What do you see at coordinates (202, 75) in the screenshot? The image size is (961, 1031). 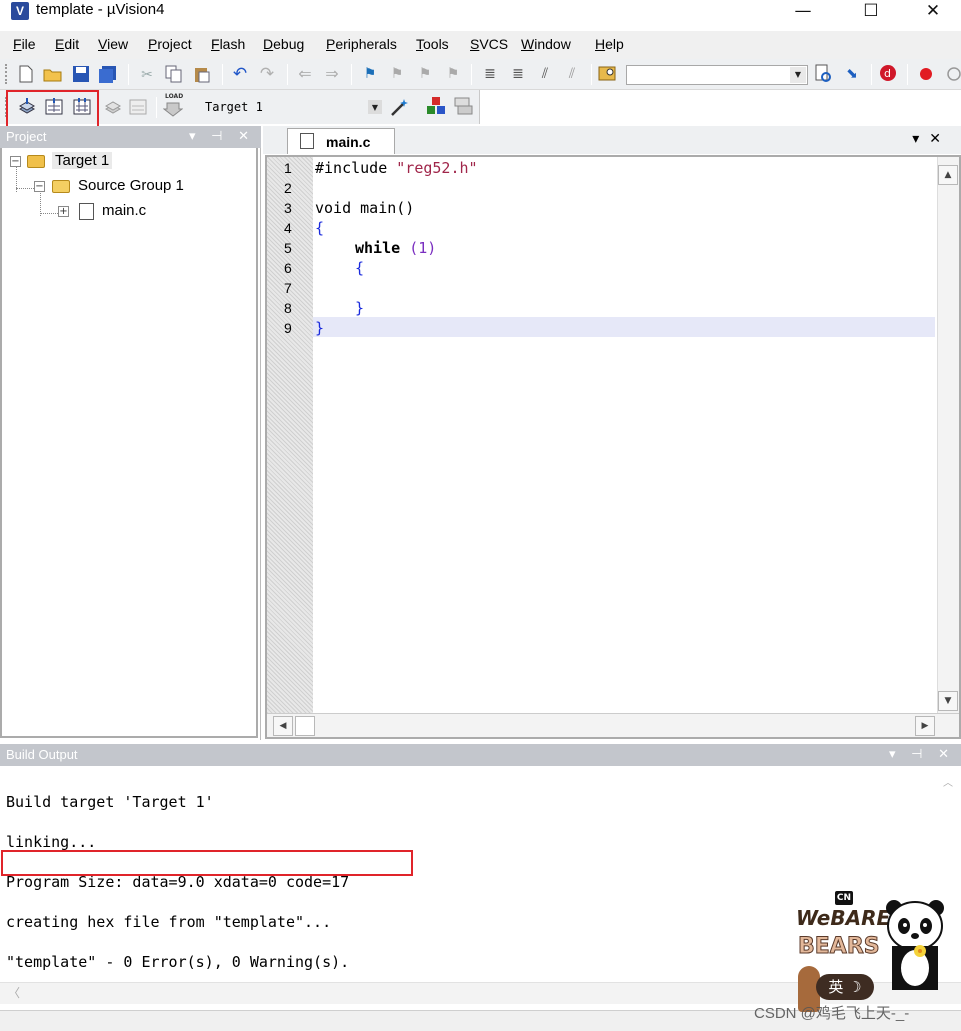 I see `paste-icon` at bounding box center [202, 75].